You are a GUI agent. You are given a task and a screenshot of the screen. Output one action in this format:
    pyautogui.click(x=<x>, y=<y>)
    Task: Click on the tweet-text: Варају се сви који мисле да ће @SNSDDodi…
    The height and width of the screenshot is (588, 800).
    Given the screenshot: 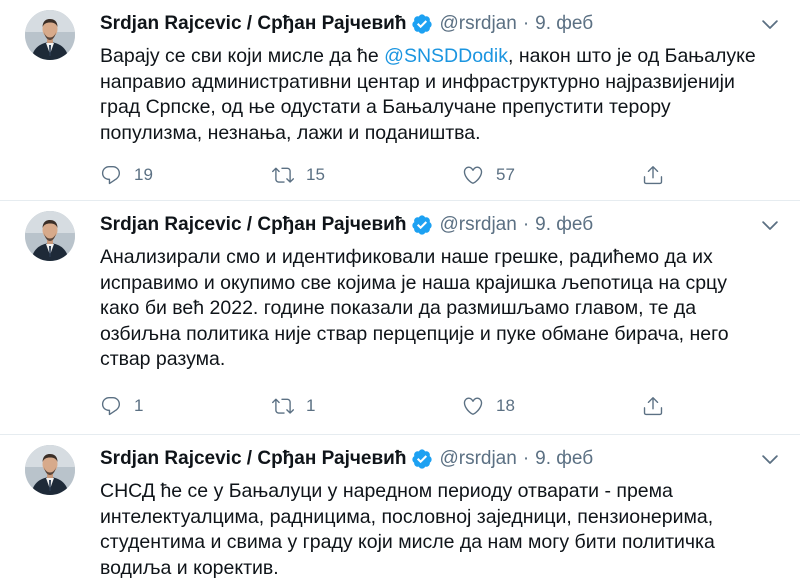 What is the action you would take?
    pyautogui.click(x=435, y=95)
    